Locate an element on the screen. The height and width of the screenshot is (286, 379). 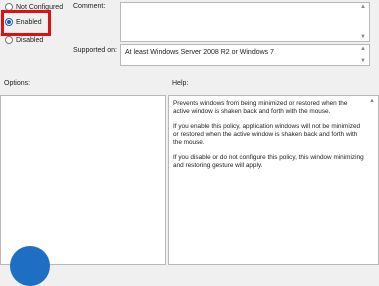
info-icon is located at coordinates (30, 266).